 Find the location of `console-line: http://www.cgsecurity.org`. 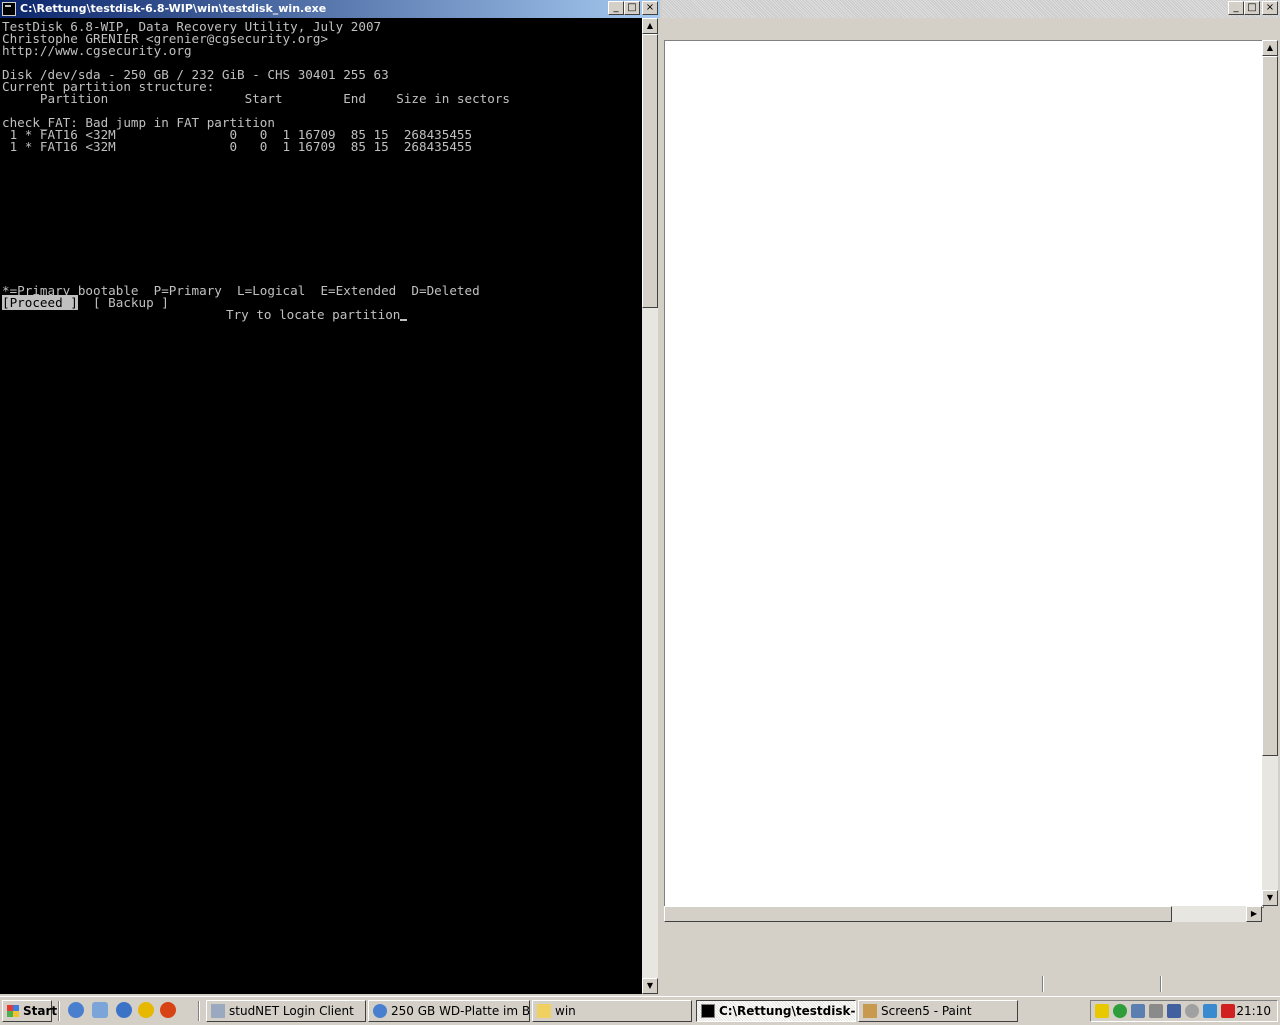

console-line: http://www.cgsecurity.org is located at coordinates (97, 50).